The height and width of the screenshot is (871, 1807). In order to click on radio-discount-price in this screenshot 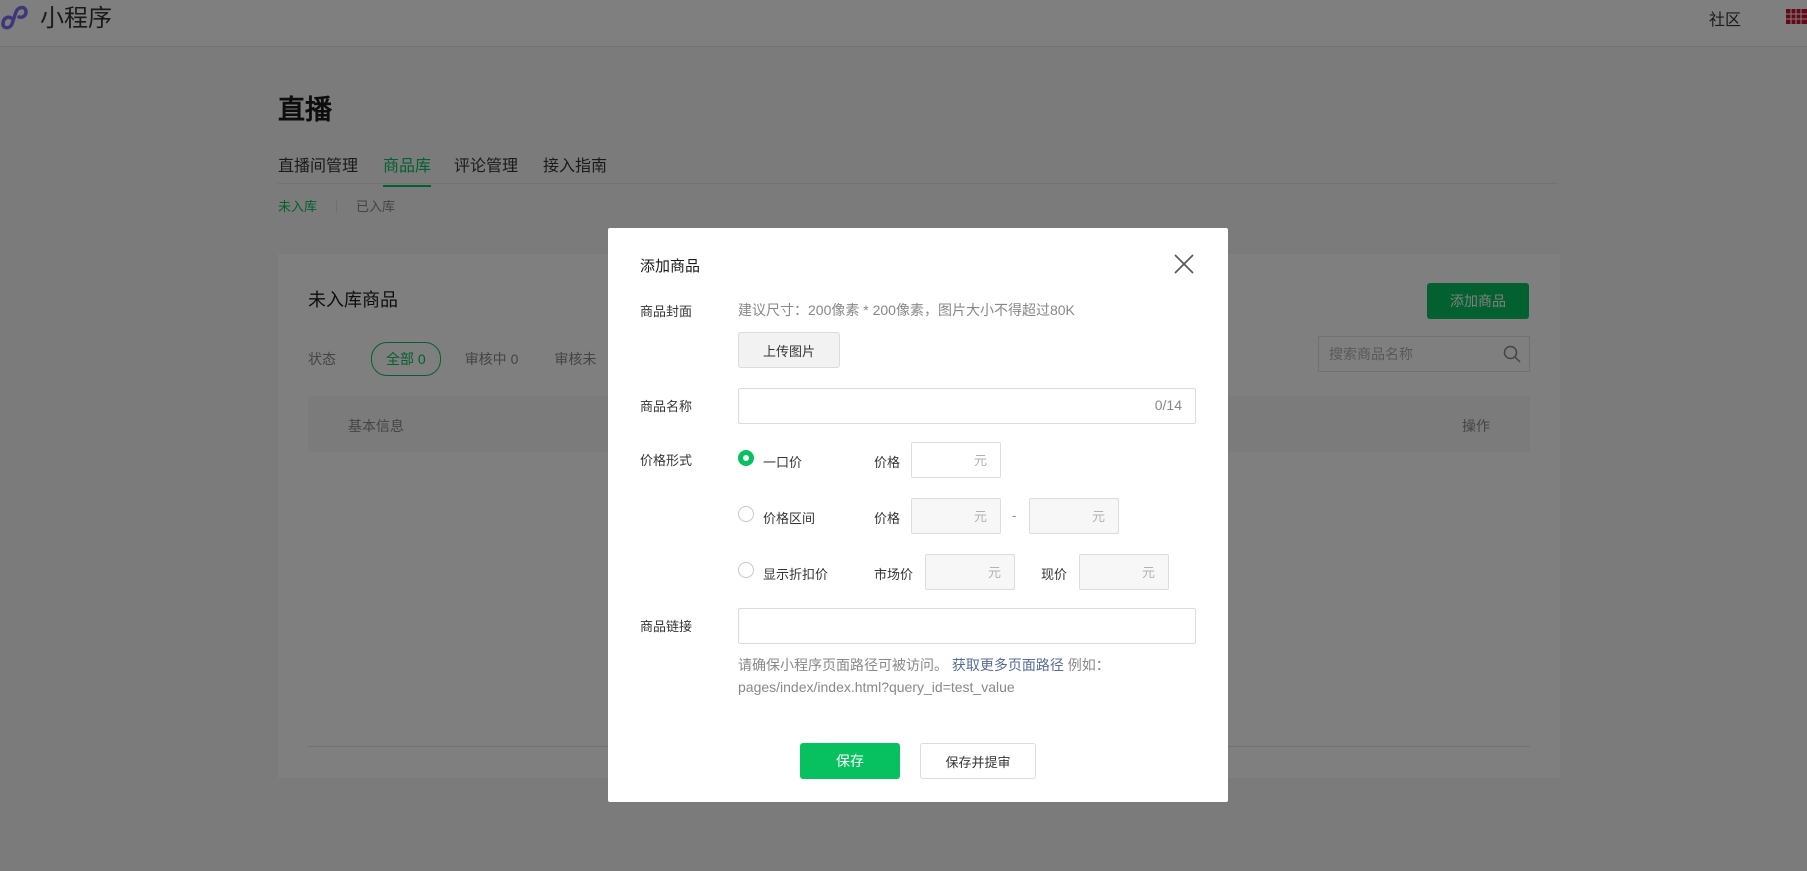, I will do `click(746, 570)`.